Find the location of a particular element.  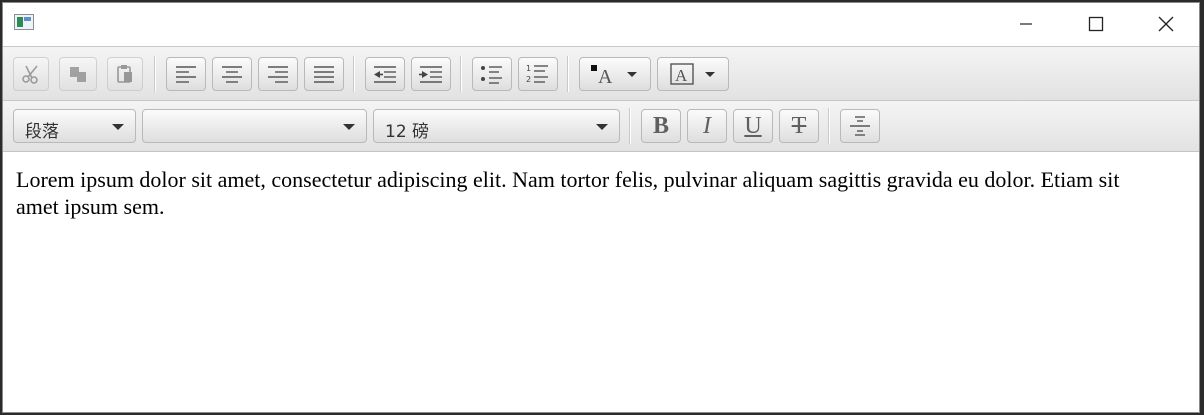

bold-button: B is located at coordinates (661, 126).